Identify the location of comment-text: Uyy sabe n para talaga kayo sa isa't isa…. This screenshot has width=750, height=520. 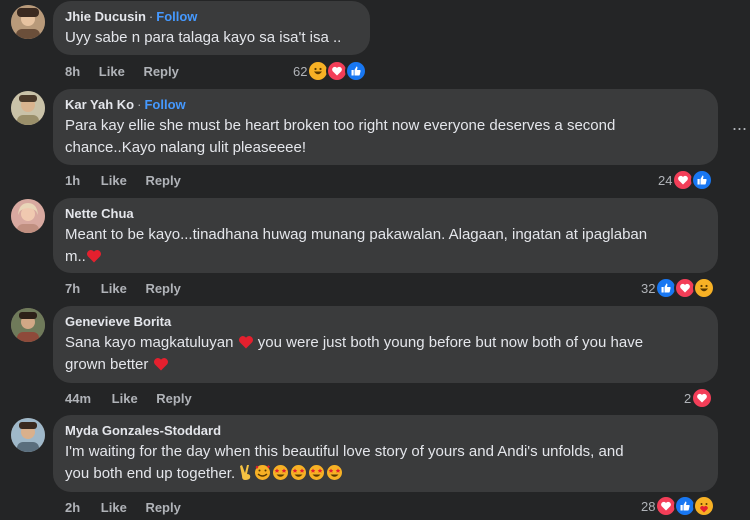
(203, 37).